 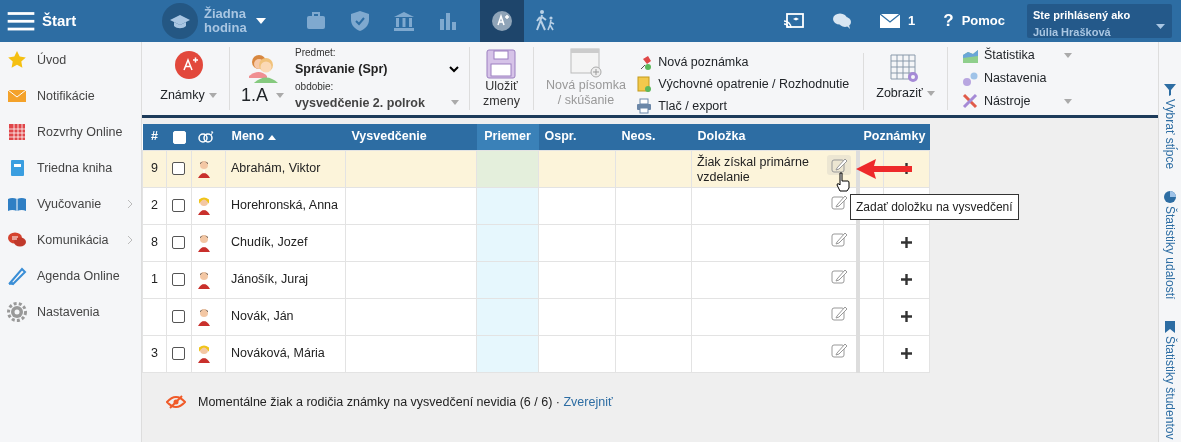 What do you see at coordinates (934, 207) in the screenshot?
I see `tooltip: Zadať doložku na vysvedčení` at bounding box center [934, 207].